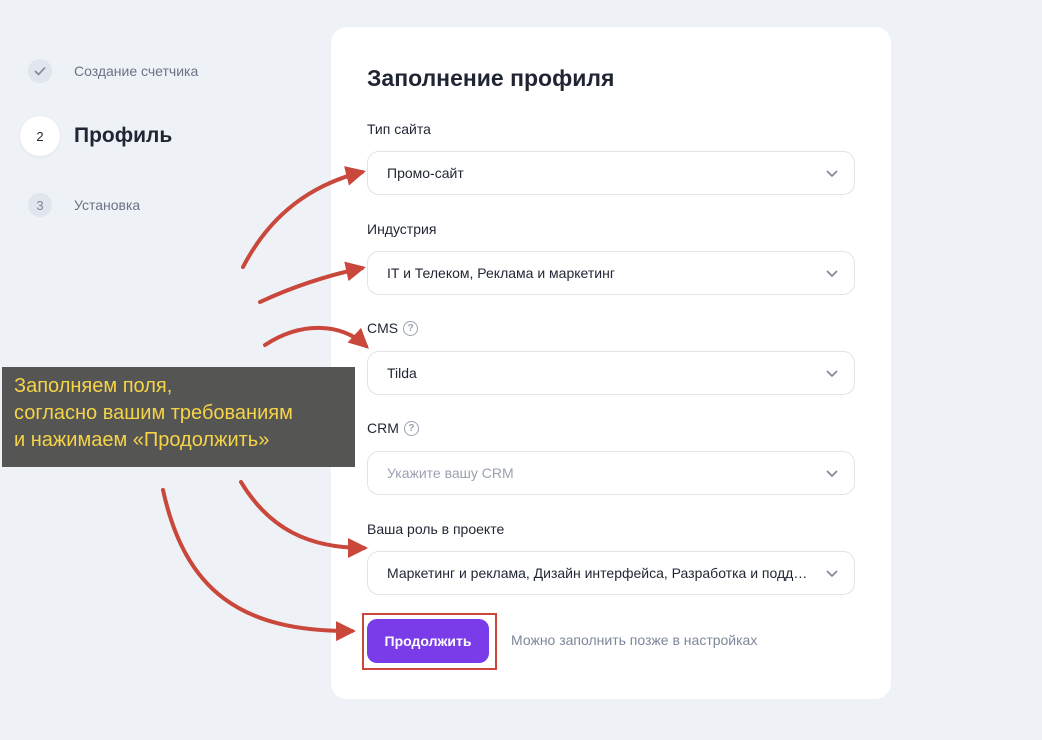 The width and height of the screenshot is (1042, 740). Describe the element at coordinates (40, 71) in the screenshot. I see `check-icon` at that location.